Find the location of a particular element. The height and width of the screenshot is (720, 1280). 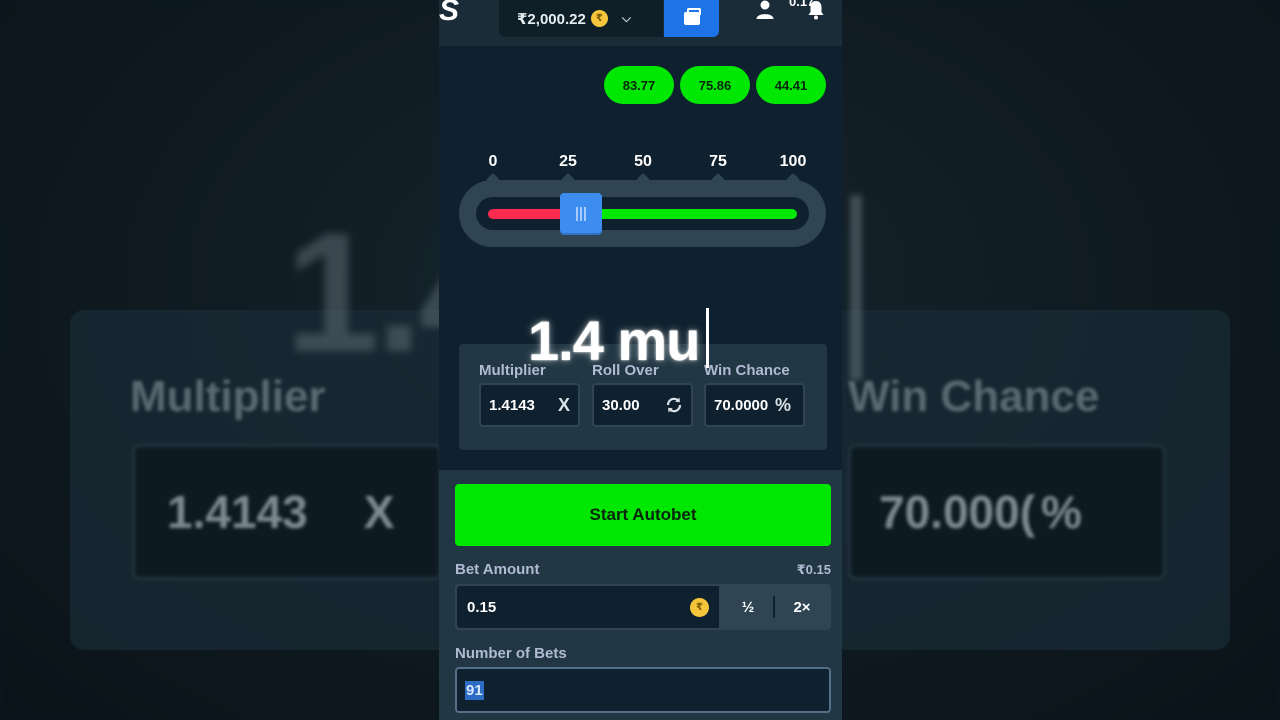

recent-results: 83.77 75.86 44.41 is located at coordinates (715, 85).